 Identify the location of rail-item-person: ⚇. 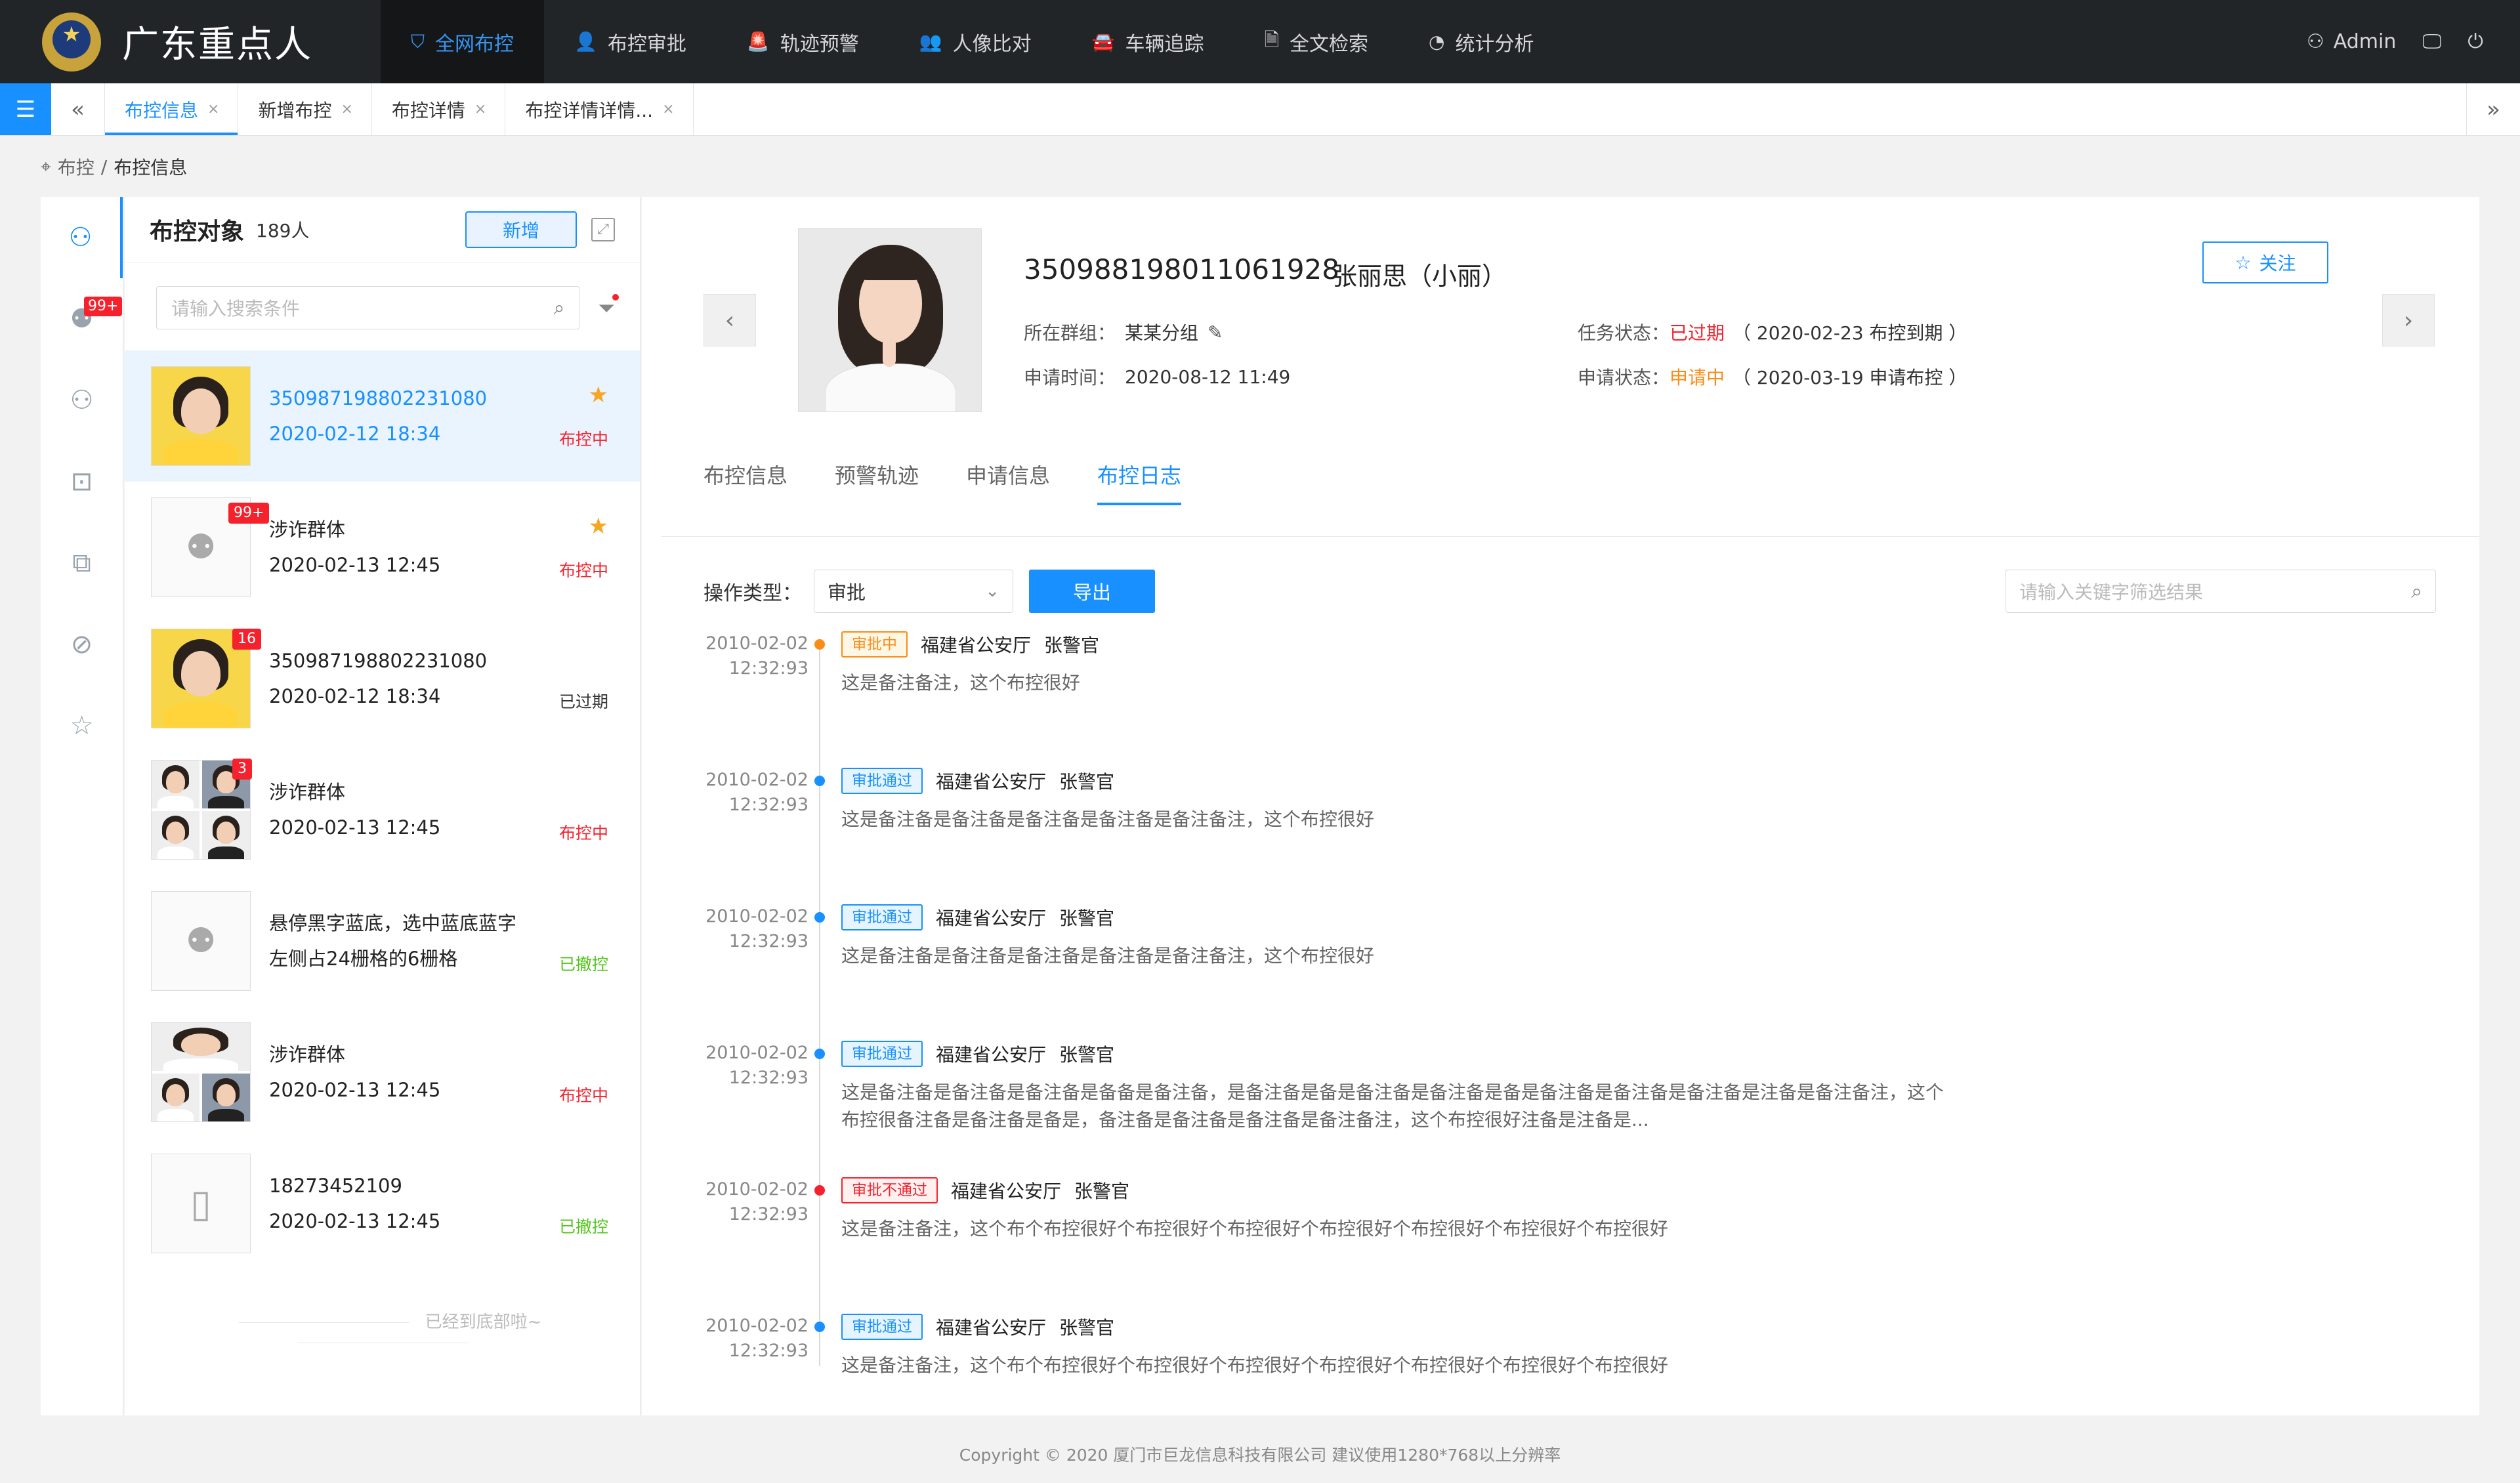
(82, 237).